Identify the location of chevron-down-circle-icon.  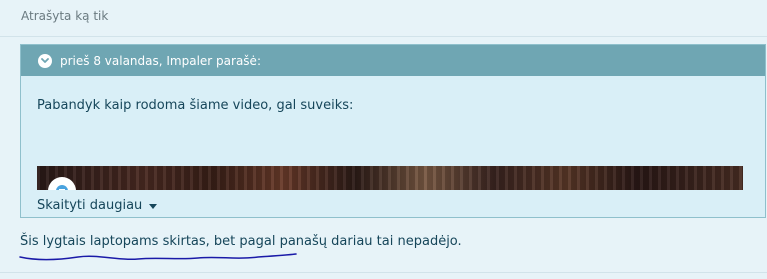
(45, 60).